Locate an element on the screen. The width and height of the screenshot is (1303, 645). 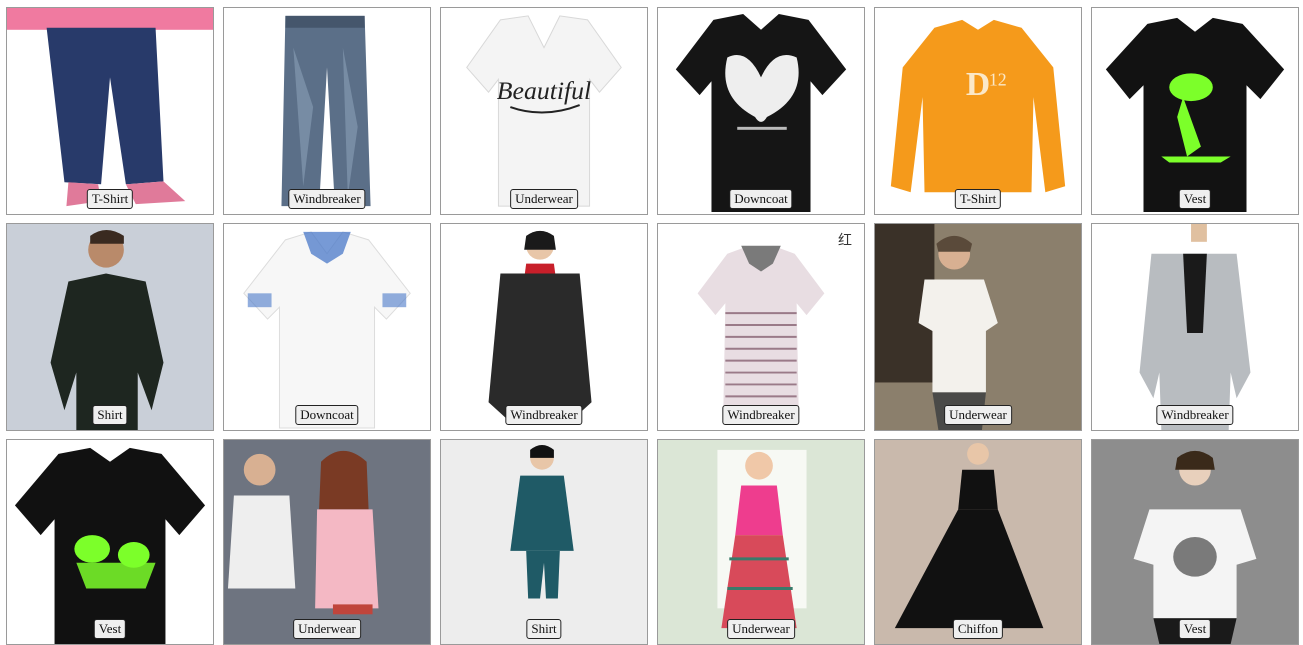
product-tile-16: Underwear is located at coordinates (761, 542).